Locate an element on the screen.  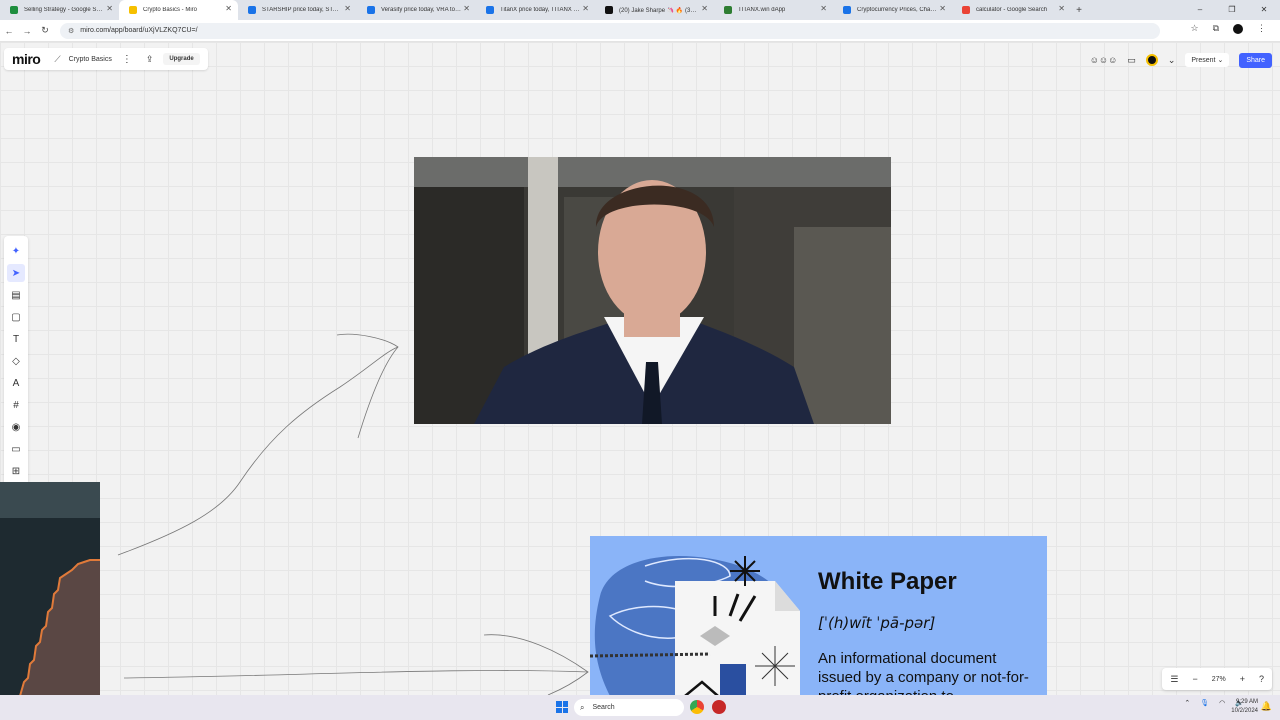
forward-arrow-icon: → is located at coordinates (27, 31).